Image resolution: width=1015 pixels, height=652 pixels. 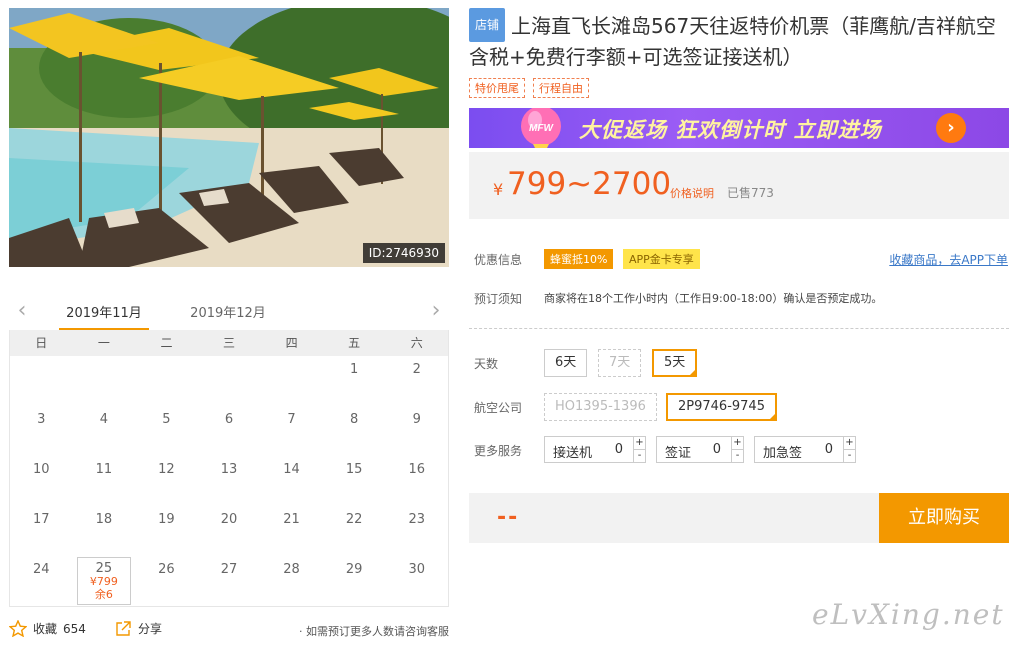 I want to click on calendar-day-available: 25 ¥799 余6, so click(x=104, y=581).